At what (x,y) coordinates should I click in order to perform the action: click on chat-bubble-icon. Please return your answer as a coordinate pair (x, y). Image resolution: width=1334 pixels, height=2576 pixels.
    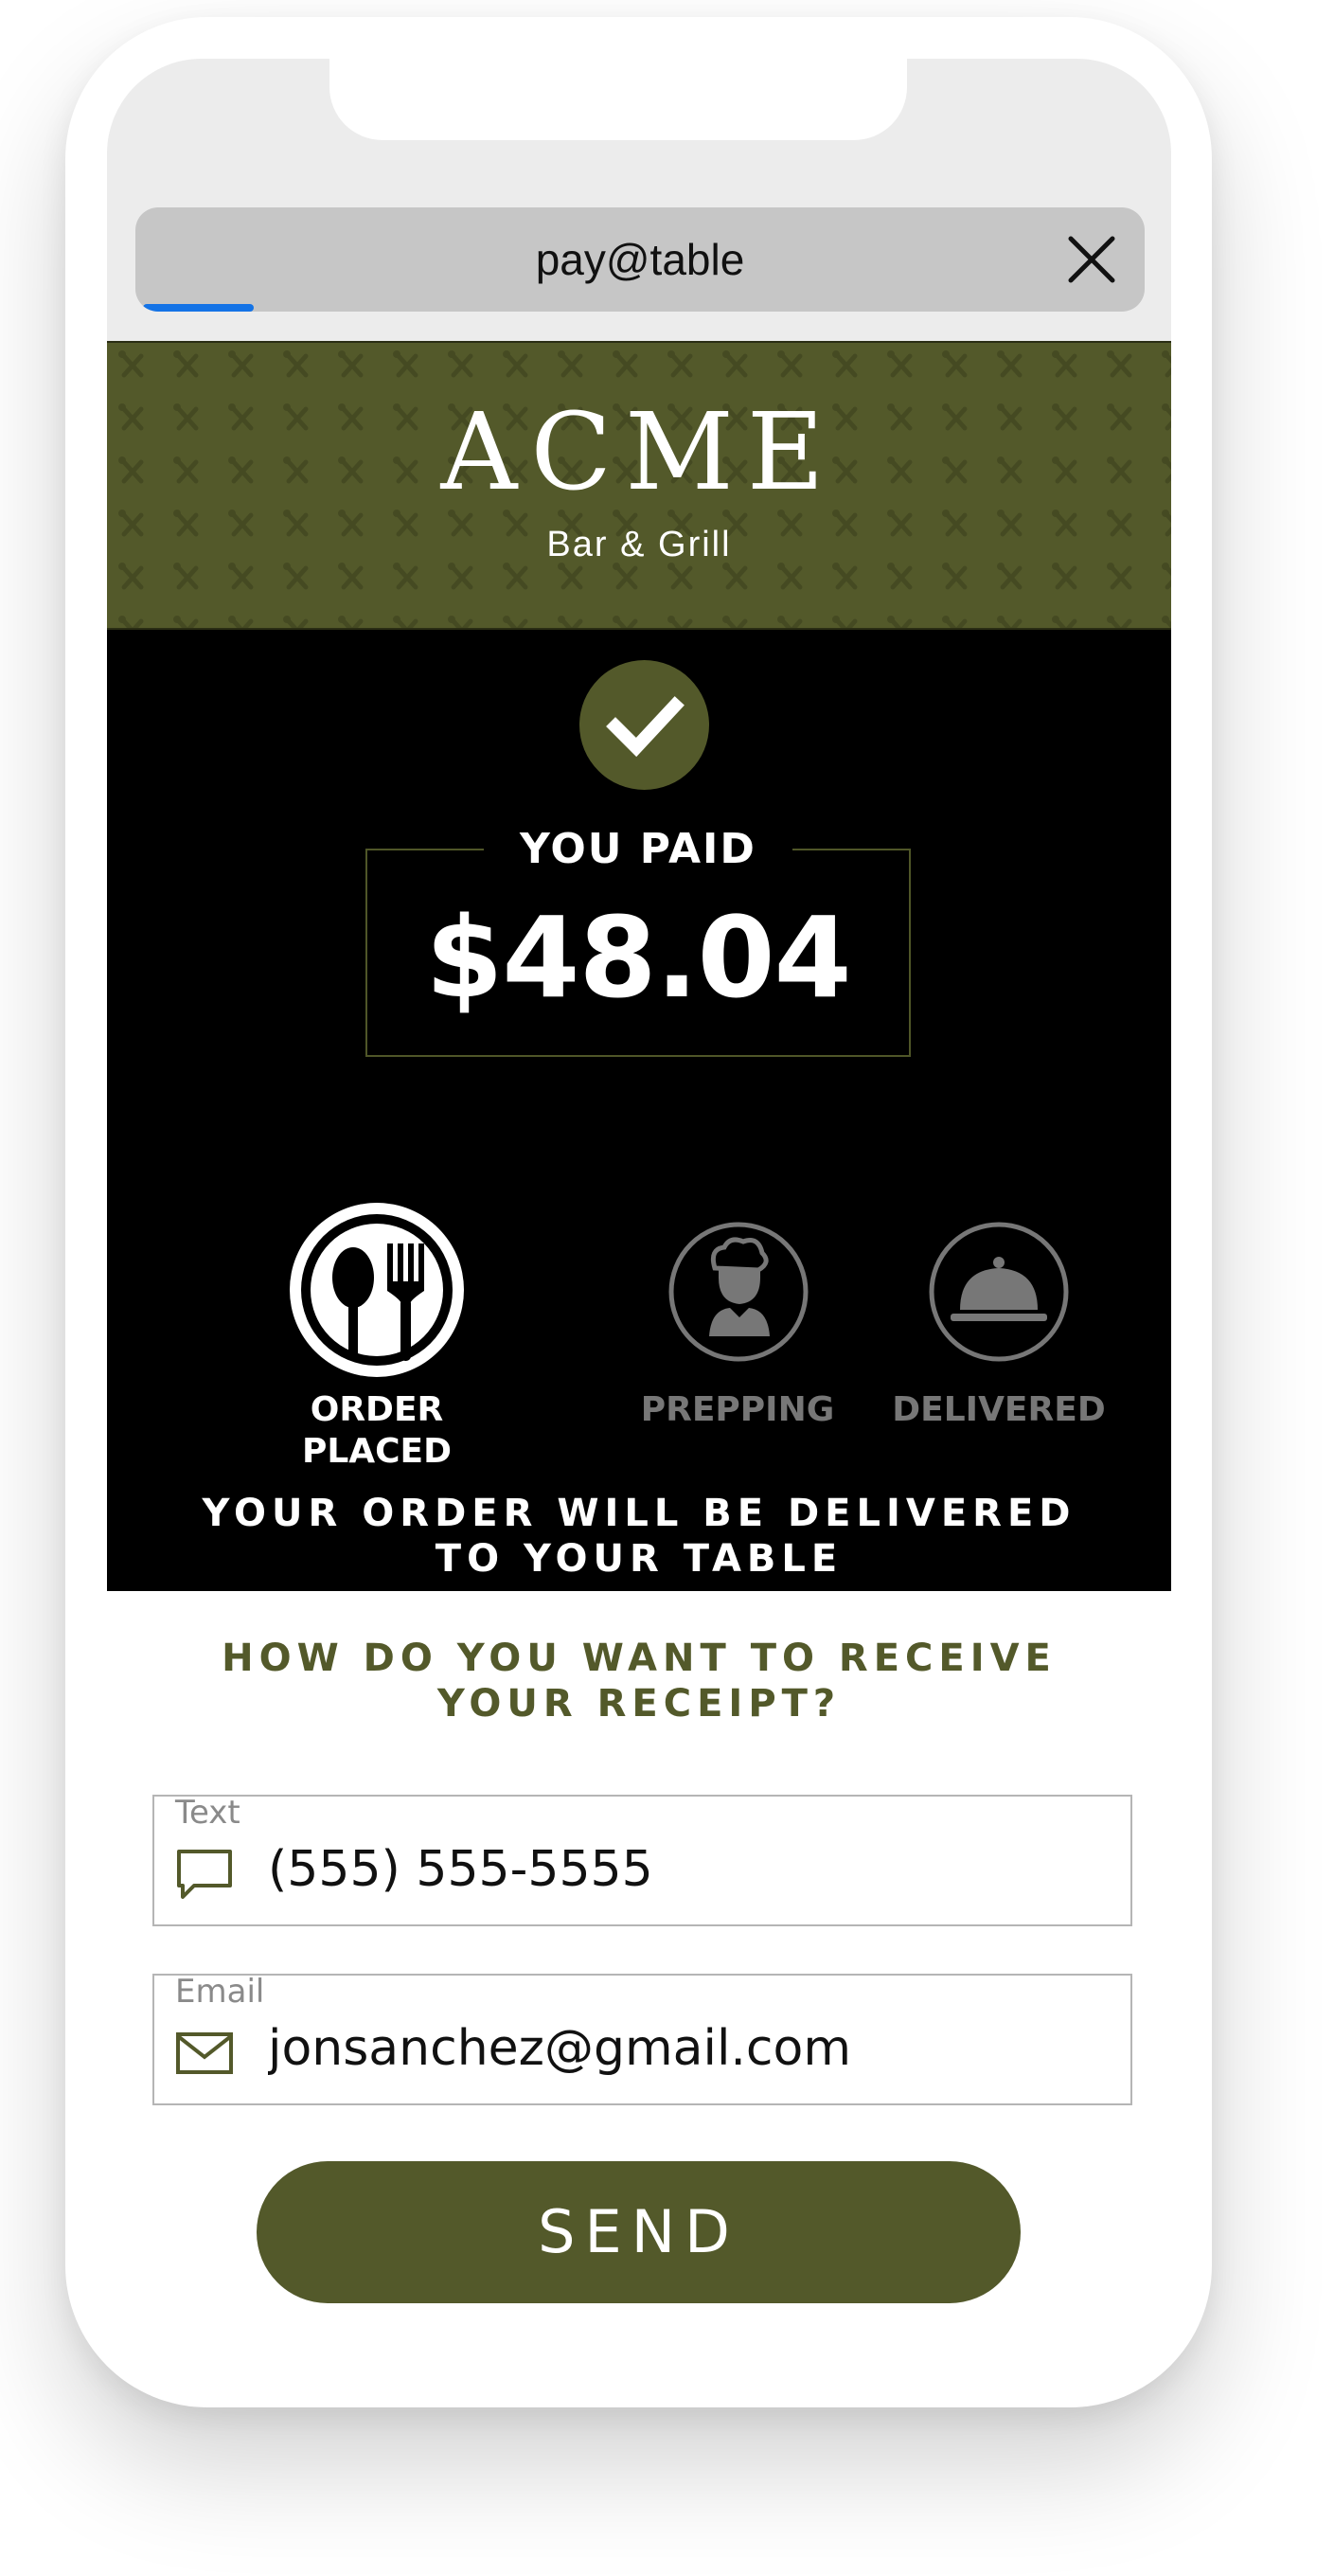
    Looking at the image, I should click on (204, 1874).